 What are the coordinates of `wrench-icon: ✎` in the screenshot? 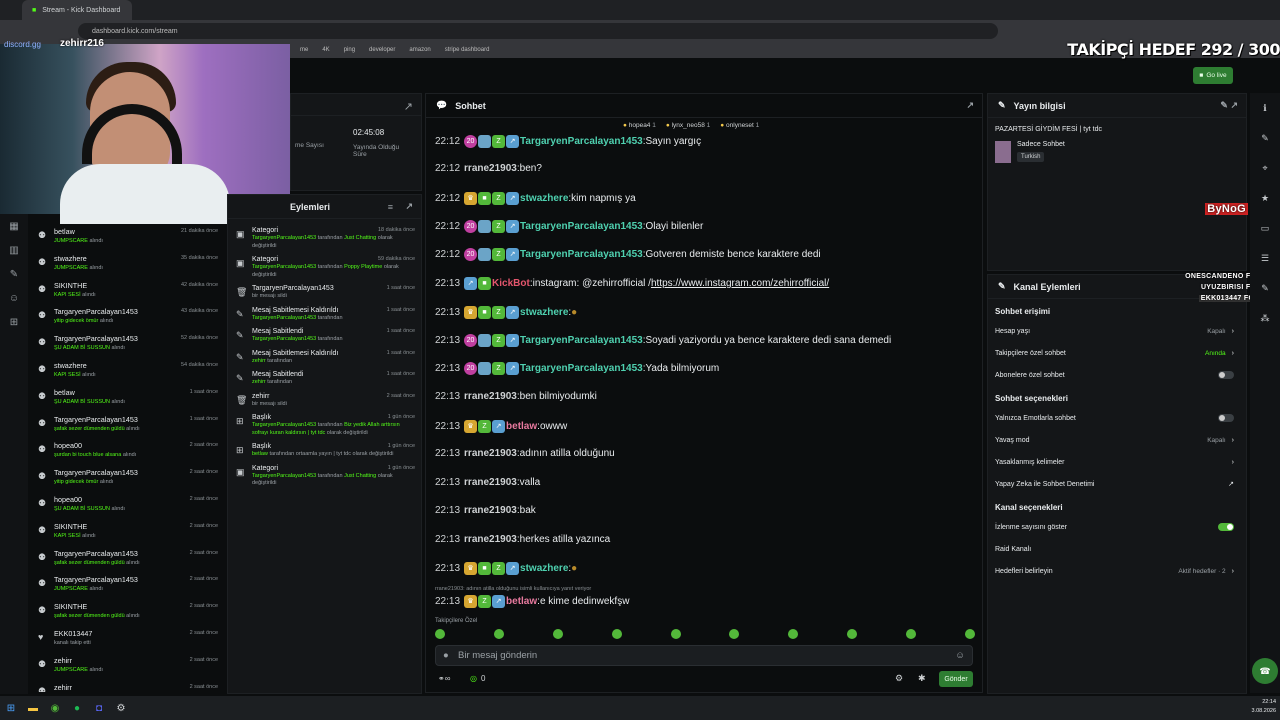 It's located at (1265, 288).